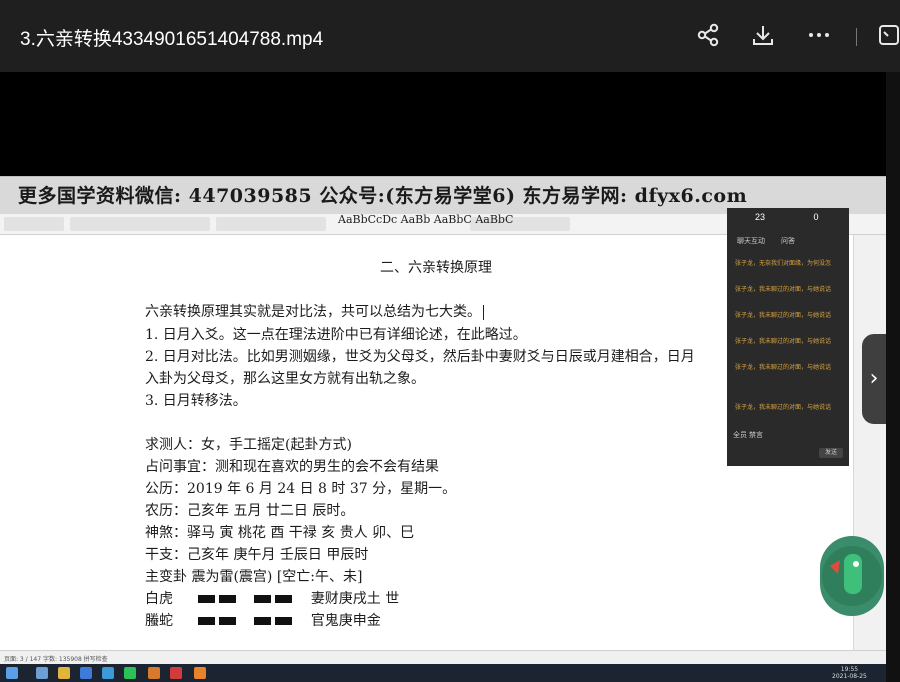 The height and width of the screenshot is (682, 900). I want to click on yao-row: 白虎 妻财庚戌土 世, so click(272, 598).